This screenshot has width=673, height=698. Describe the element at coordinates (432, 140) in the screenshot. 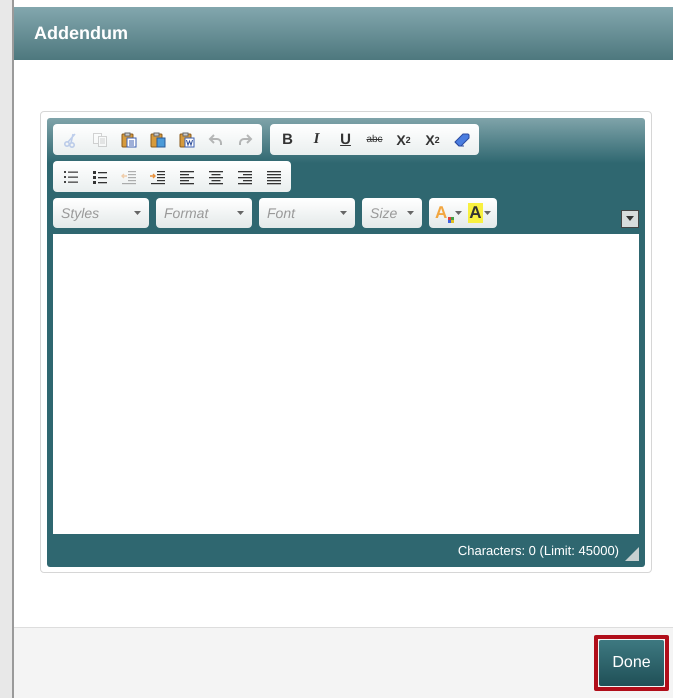

I see `script-button: X$^{2}$` at that location.